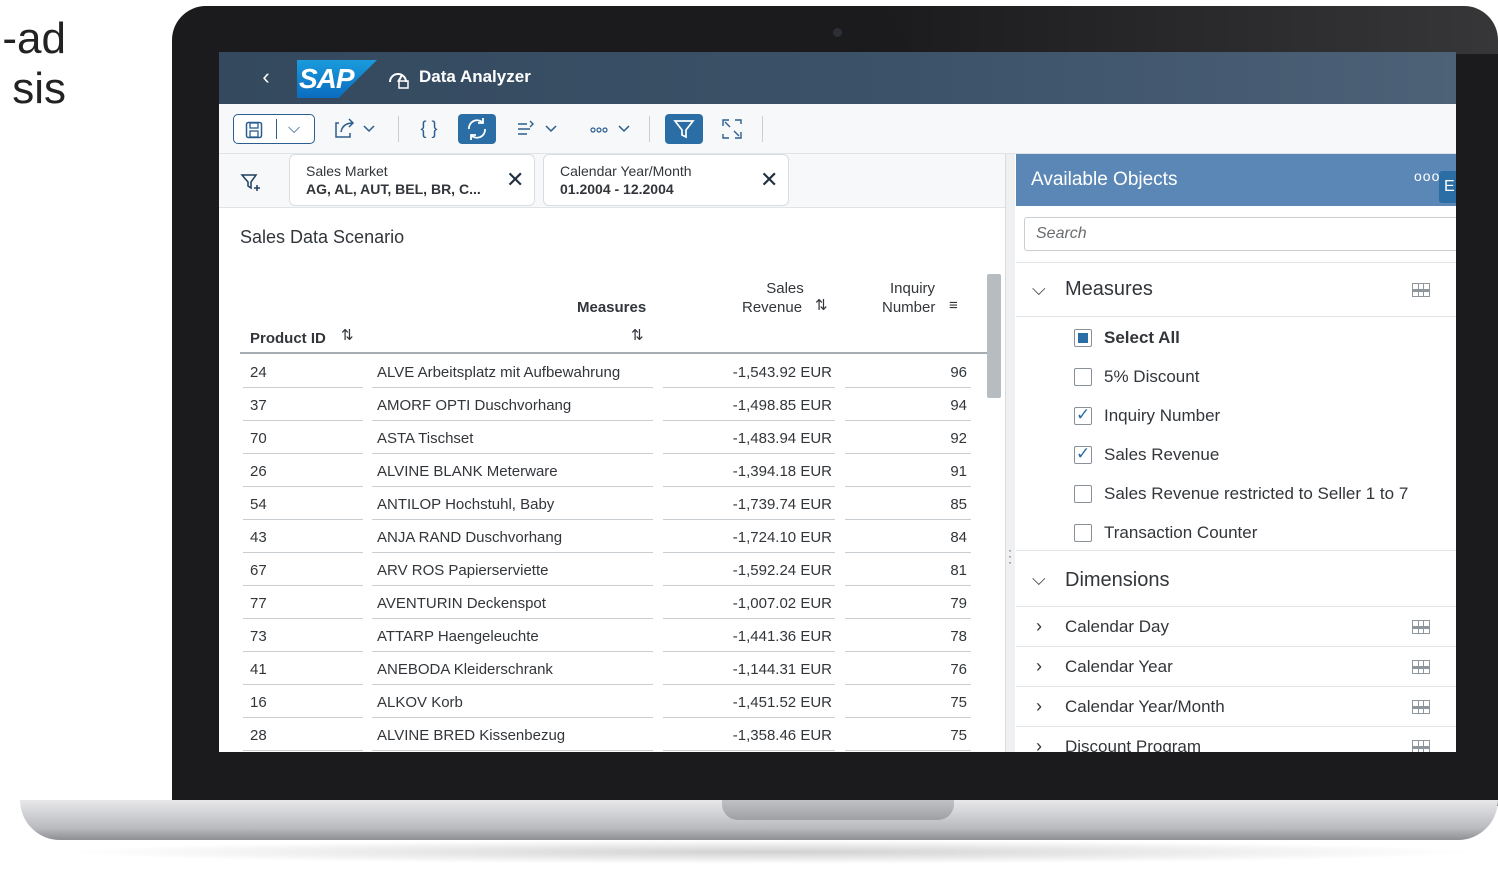 The width and height of the screenshot is (1498, 870). I want to click on table-row: 67 ARV ROS Papierserviette -1,592.24 EUR 81, so click(616, 572).